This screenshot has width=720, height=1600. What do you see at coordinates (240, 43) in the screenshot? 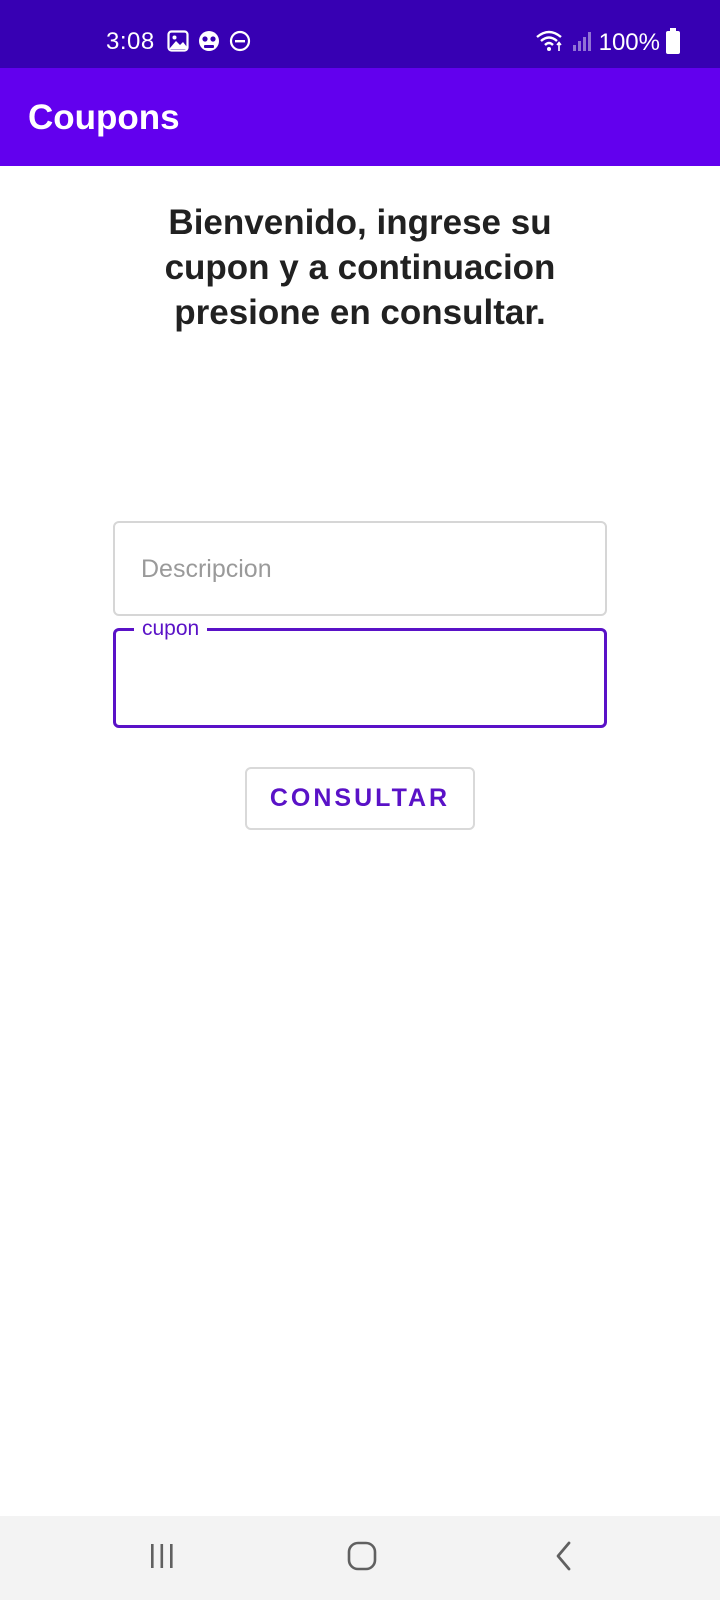
I see `do-not-disturb-icon` at bounding box center [240, 43].